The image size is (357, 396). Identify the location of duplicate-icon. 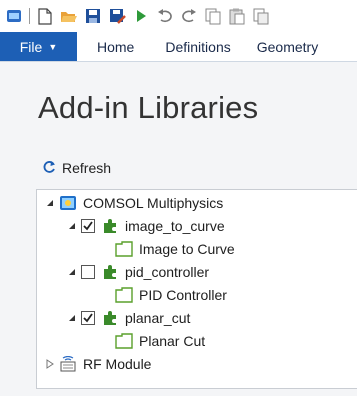
(261, 16).